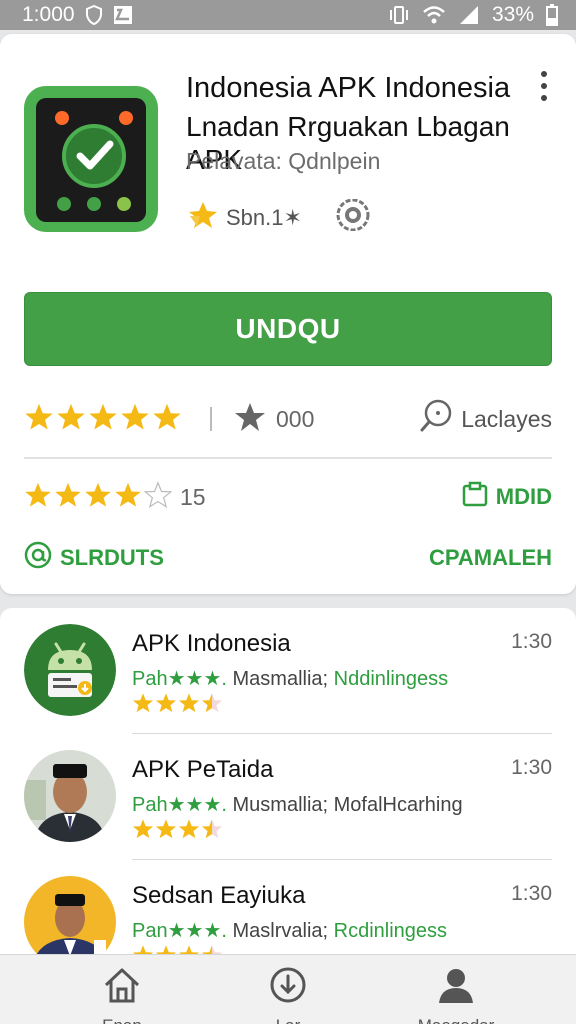 Image resolution: width=576 pixels, height=1024 pixels. Describe the element at coordinates (290, 931) in the screenshot. I see `list-item-meta: Pan★★★. Maslrvalia; Rcdinlingess` at that location.